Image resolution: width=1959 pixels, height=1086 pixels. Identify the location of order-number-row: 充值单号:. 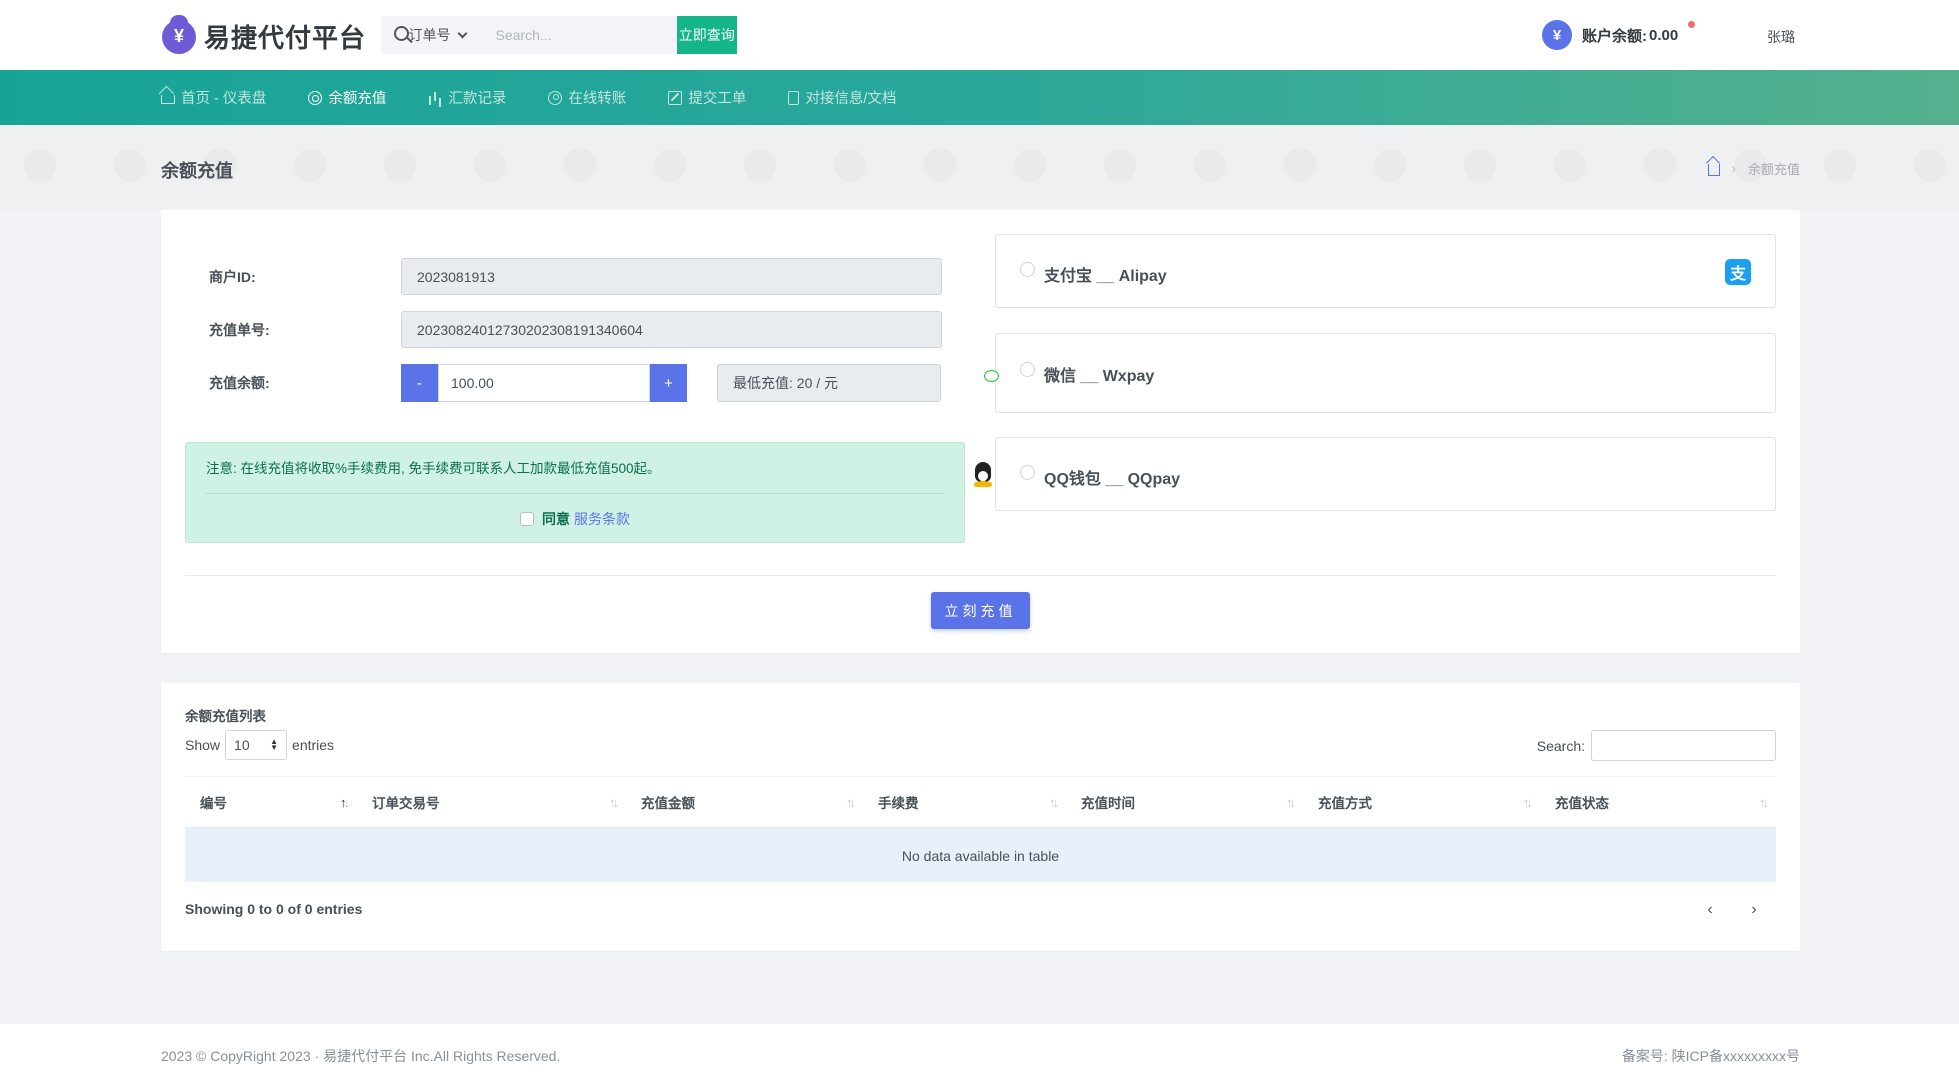
(575, 329).